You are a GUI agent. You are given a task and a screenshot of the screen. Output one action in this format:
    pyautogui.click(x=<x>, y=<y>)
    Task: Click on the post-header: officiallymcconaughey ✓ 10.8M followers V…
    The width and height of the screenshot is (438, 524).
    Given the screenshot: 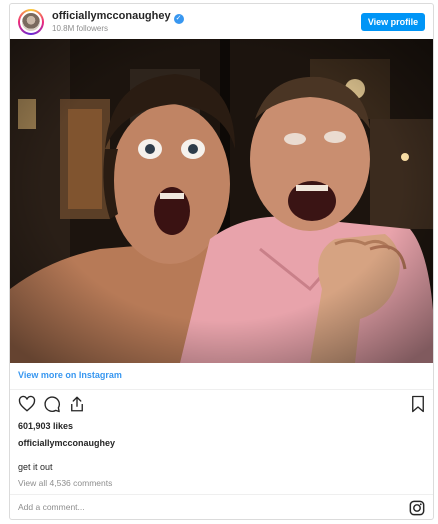 What is the action you would take?
    pyautogui.click(x=221, y=21)
    